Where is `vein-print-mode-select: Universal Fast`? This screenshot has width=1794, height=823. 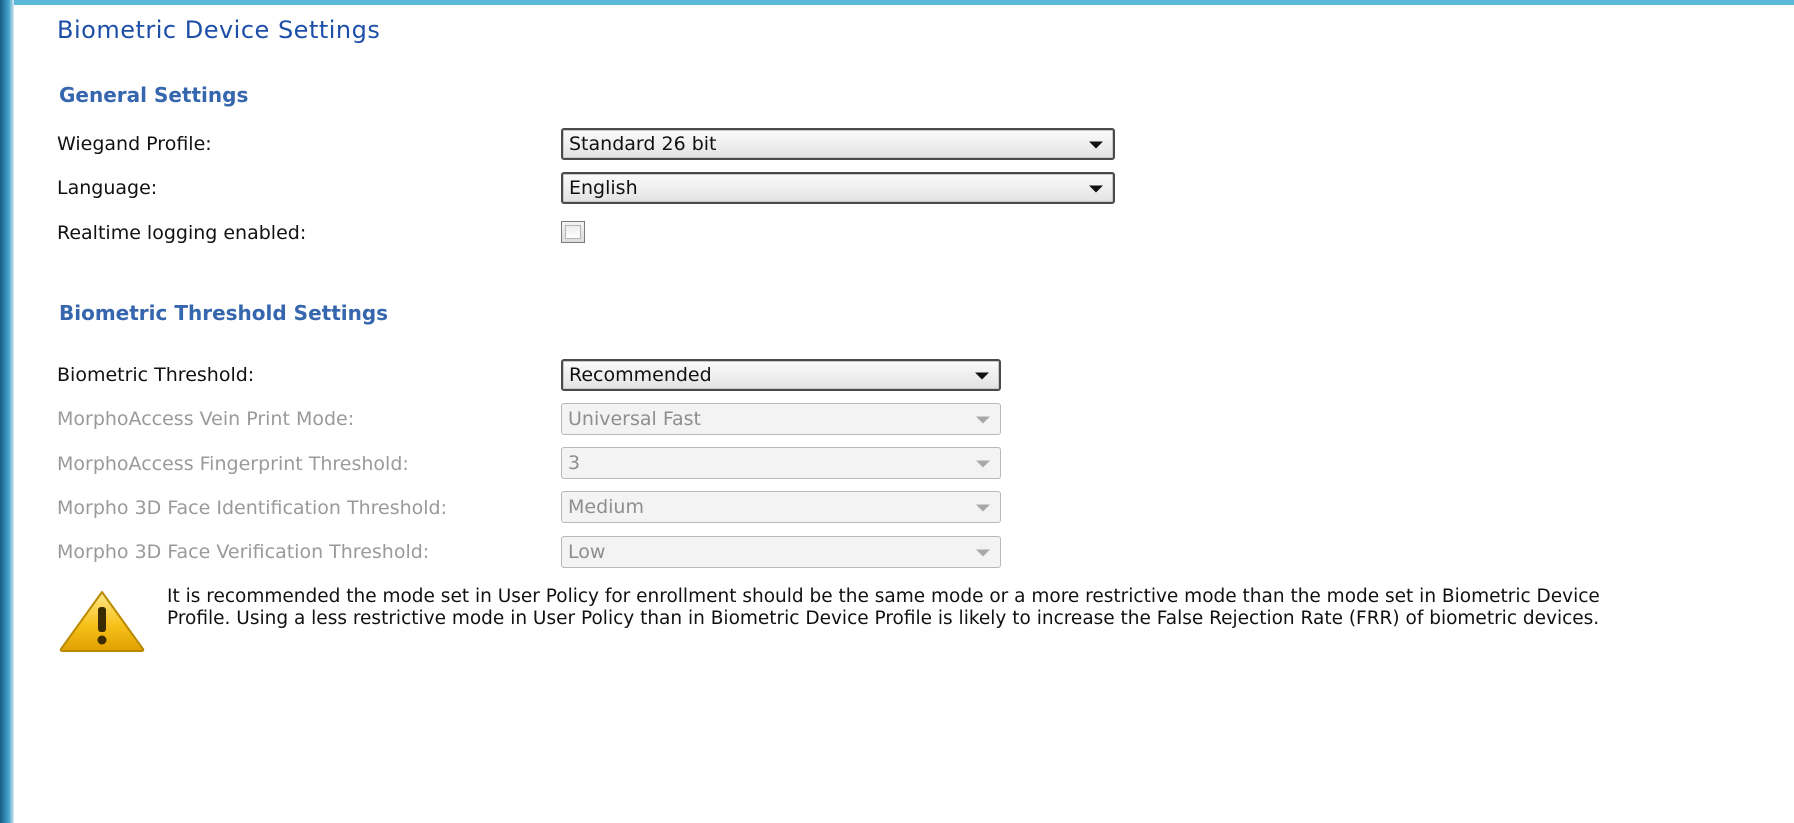 vein-print-mode-select: Universal Fast is located at coordinates (781, 419).